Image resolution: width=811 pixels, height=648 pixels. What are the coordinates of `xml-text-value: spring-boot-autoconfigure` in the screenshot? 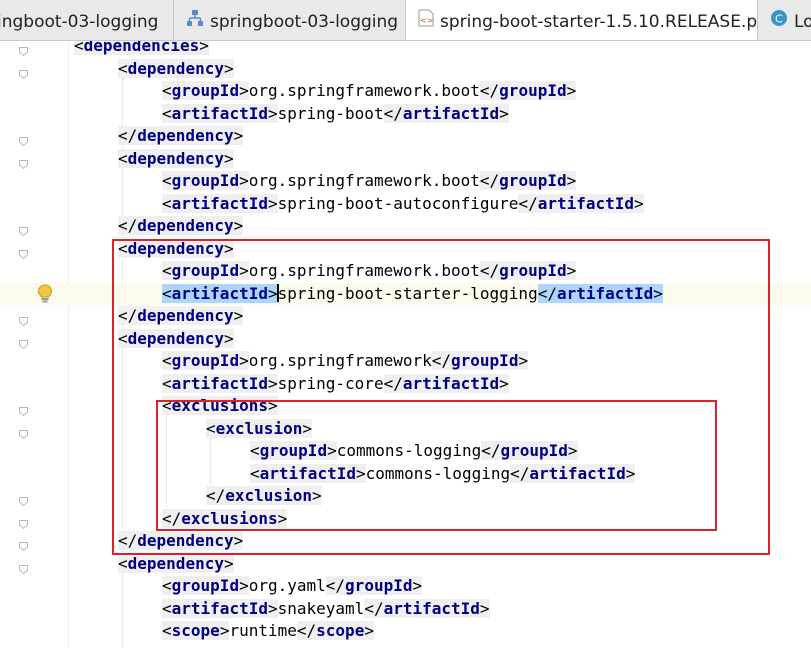 It's located at (398, 203).